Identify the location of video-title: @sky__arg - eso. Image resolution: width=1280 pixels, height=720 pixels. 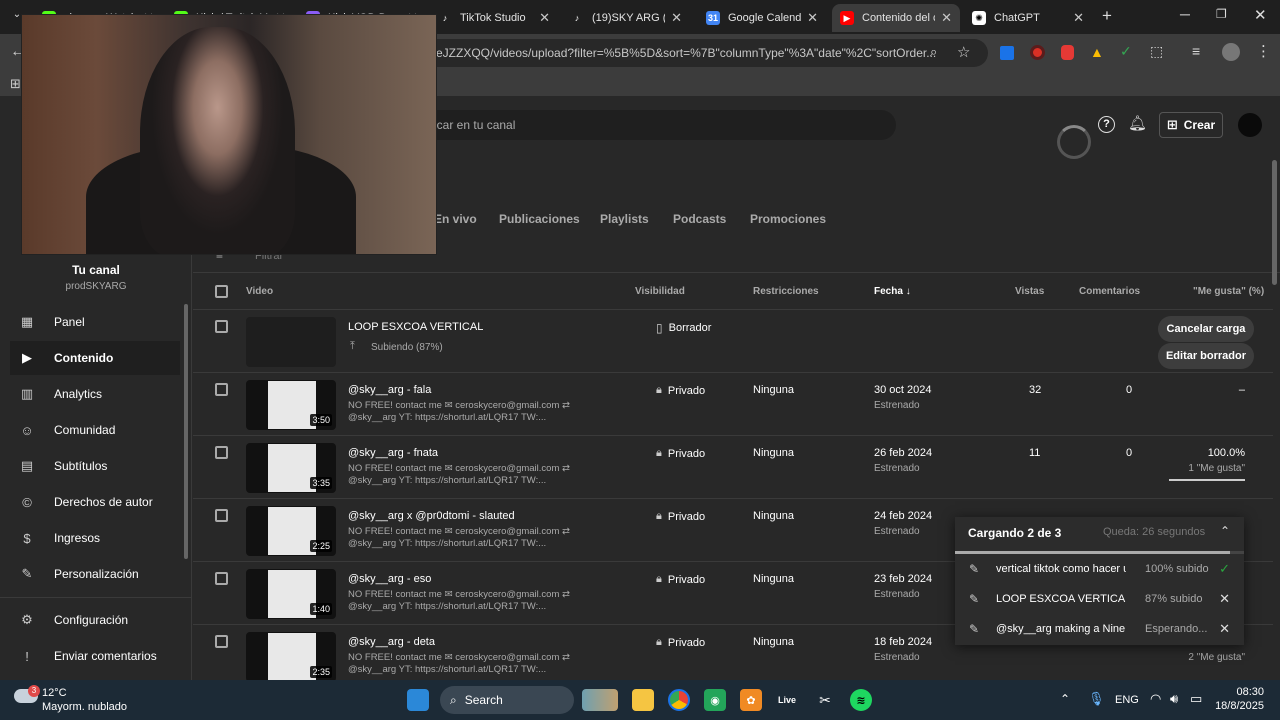
(389, 579).